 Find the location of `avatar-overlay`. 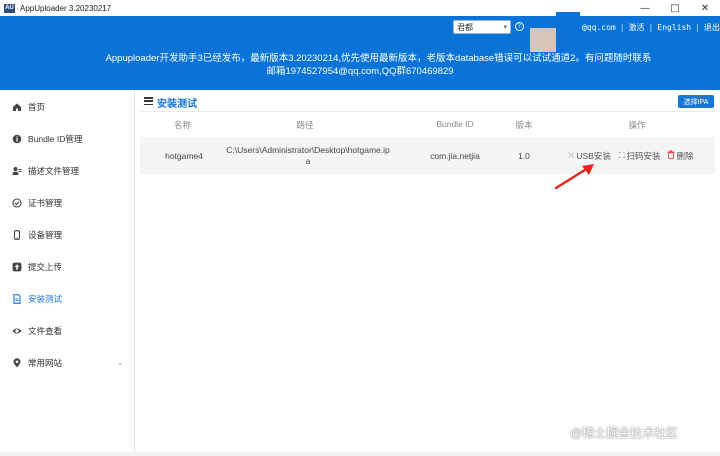

avatar-overlay is located at coordinates (568, 24).